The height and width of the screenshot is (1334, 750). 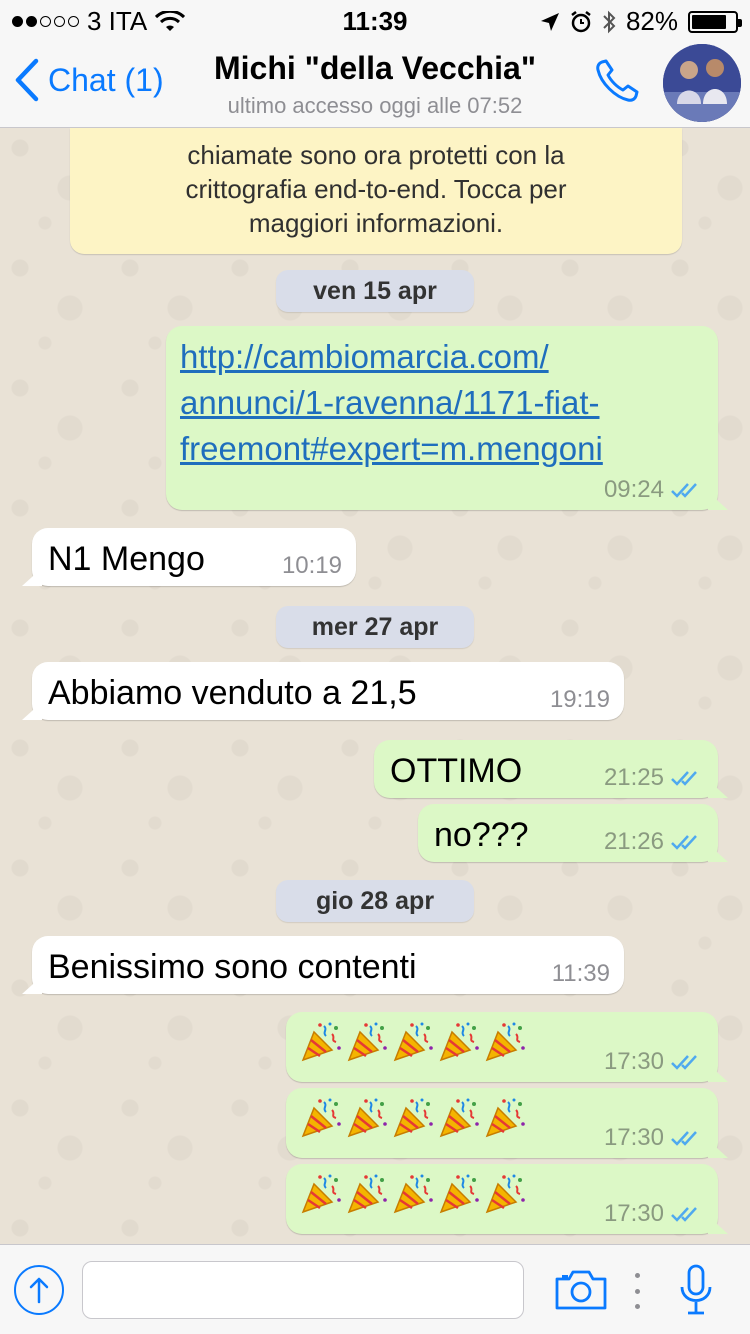 I want to click on back-button: Chat (1), so click(x=89, y=80).